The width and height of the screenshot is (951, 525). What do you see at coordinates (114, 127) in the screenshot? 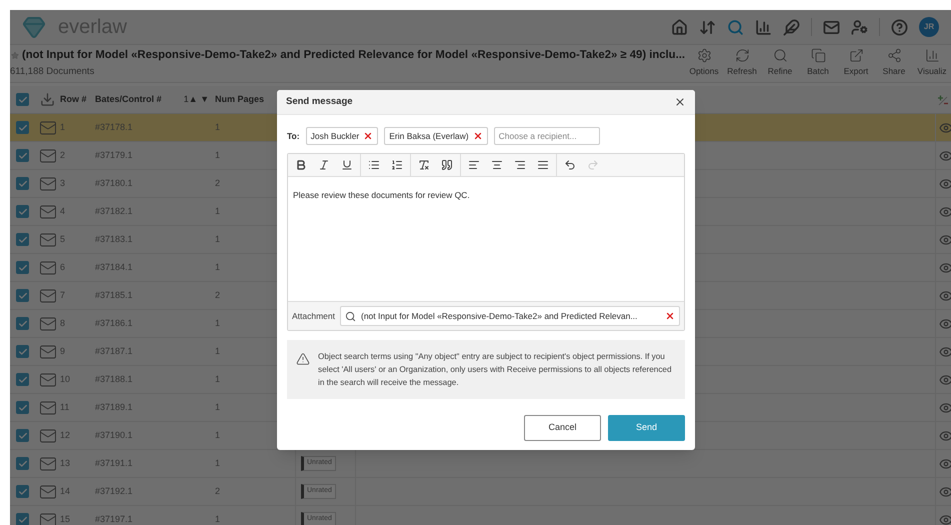
I see `table-cell-text: #37178.1` at bounding box center [114, 127].